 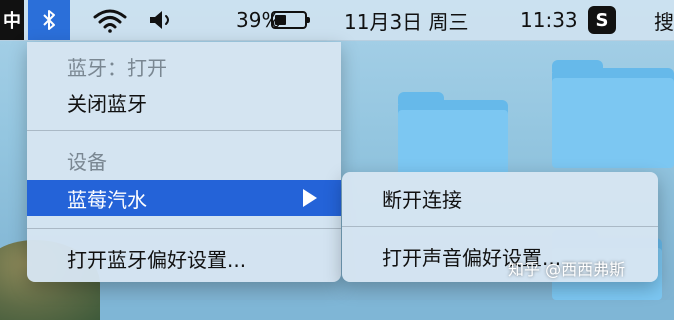 I want to click on sogou-input-menu-extra: S, so click(x=602, y=20).